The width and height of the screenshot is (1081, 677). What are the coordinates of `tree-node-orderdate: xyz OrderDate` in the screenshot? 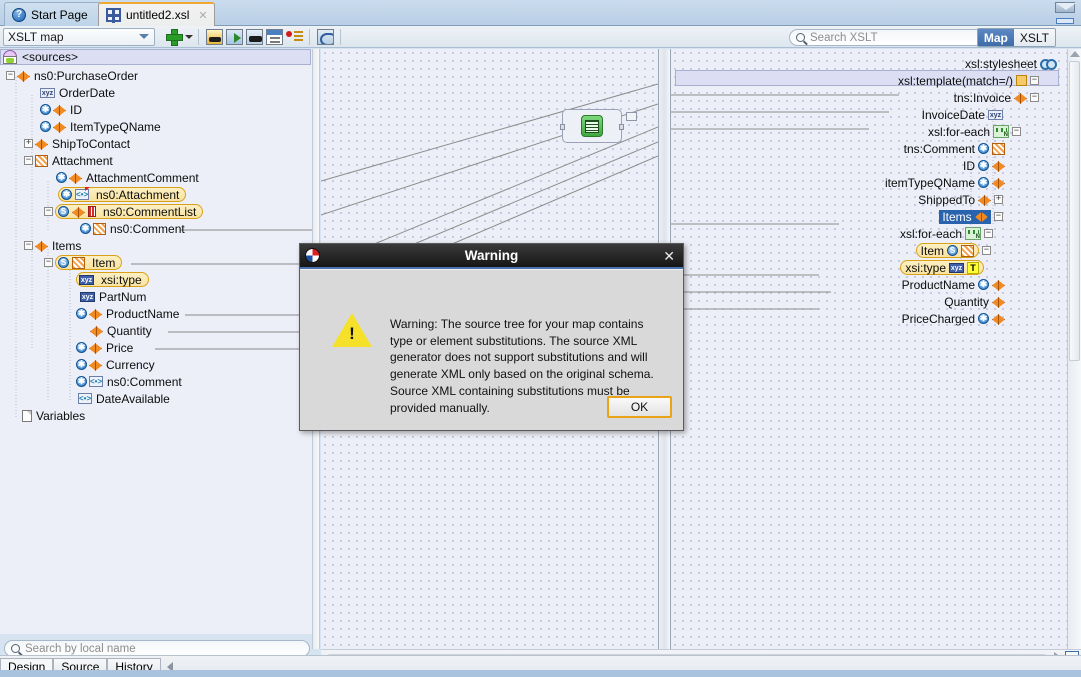 It's located at (77, 92).